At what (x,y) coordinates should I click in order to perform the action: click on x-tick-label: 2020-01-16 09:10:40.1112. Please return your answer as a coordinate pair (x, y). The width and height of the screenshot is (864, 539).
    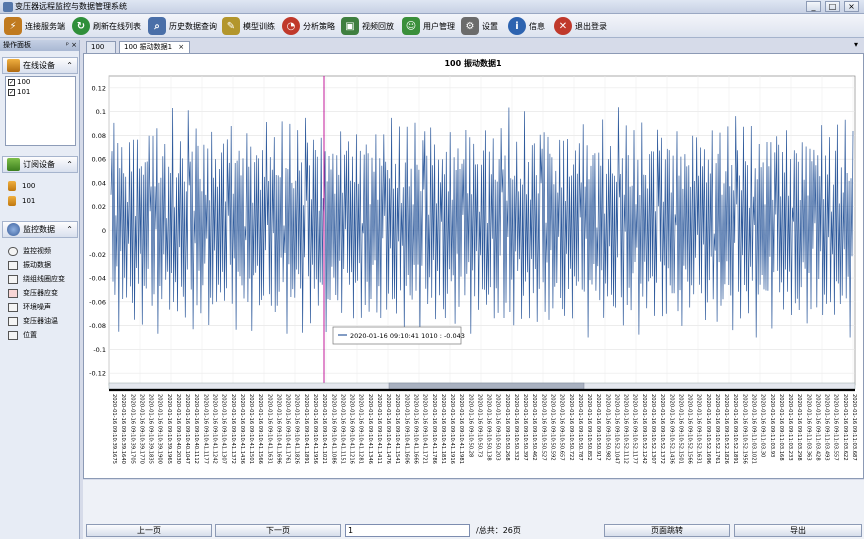
    Looking at the image, I should click on (196, 429).